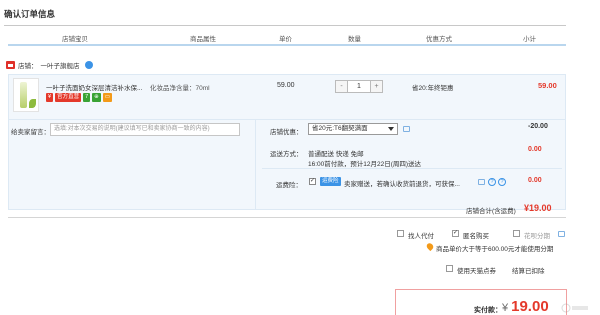  Describe the element at coordinates (430, 246) in the screenshot. I see `location-pin-icon` at that location.